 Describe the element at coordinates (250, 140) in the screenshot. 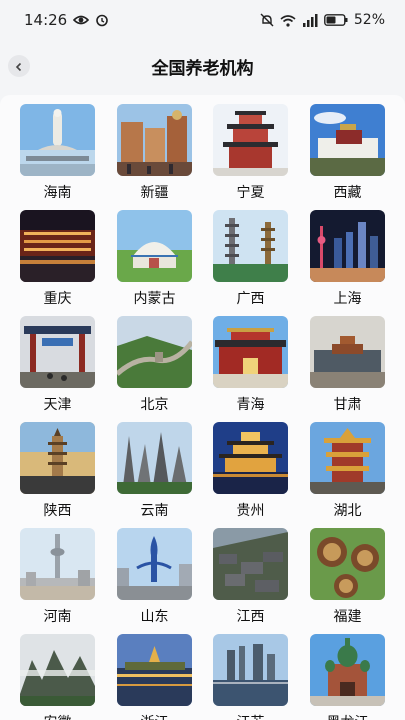

I see `pagoda-tower-photo` at that location.